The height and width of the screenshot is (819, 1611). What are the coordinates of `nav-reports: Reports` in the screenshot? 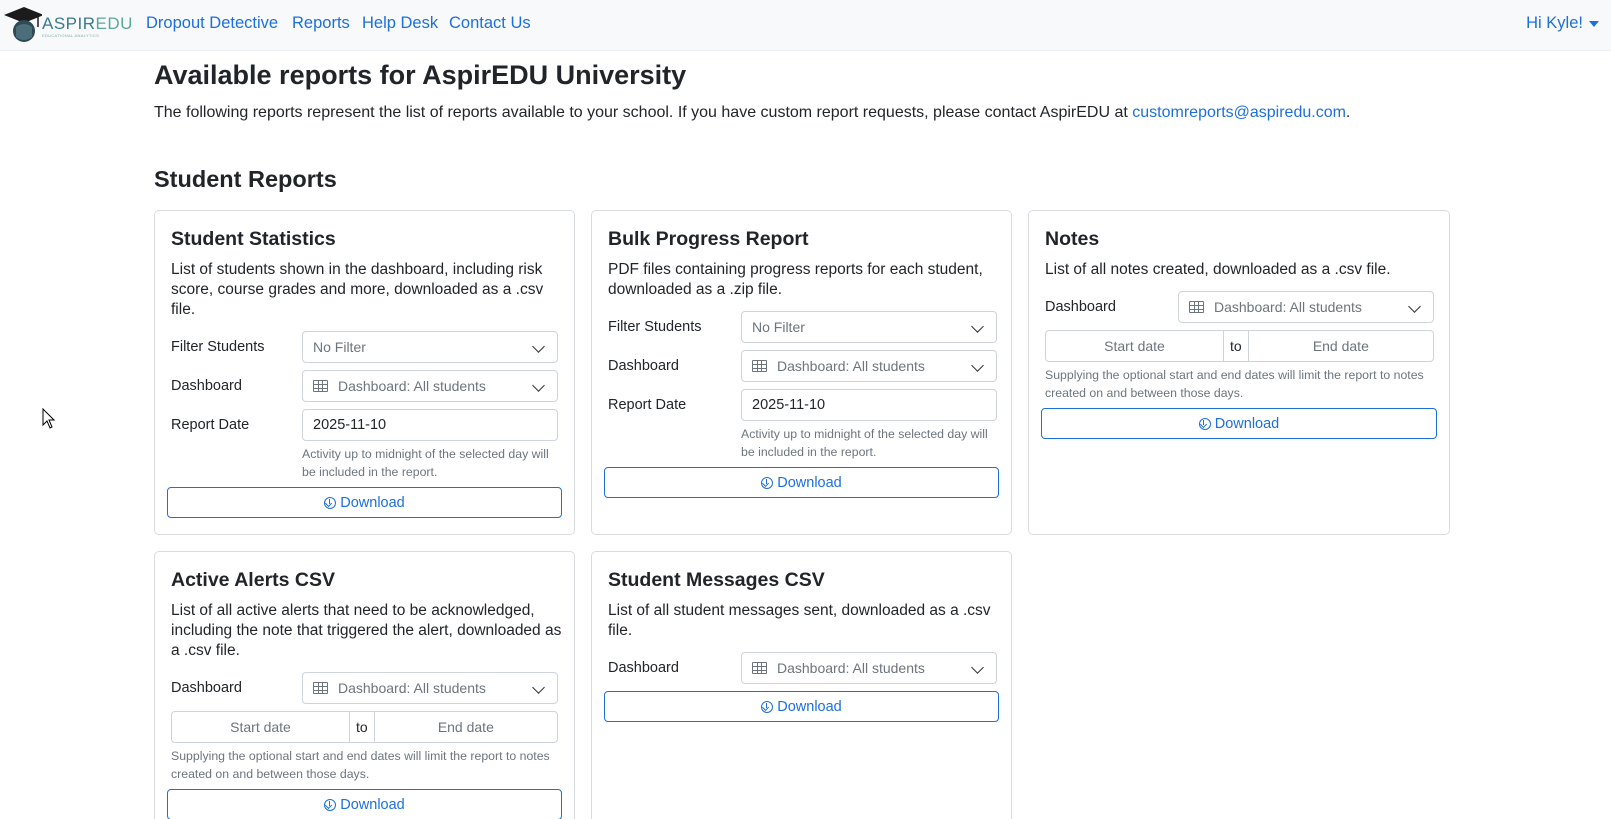 It's located at (321, 23).